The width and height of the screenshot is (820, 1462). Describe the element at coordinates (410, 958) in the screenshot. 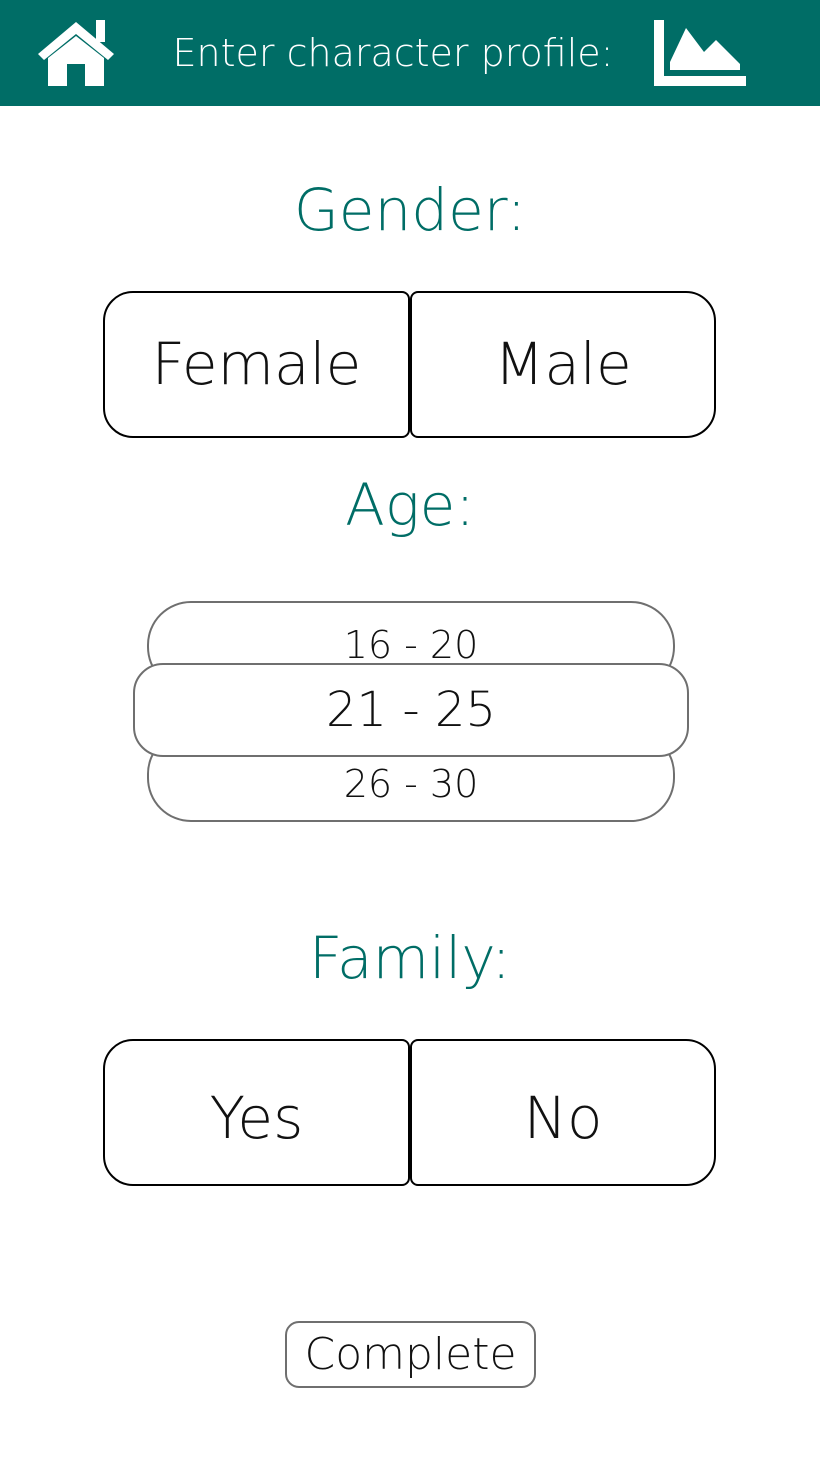

I see `family-label: Family:` at that location.